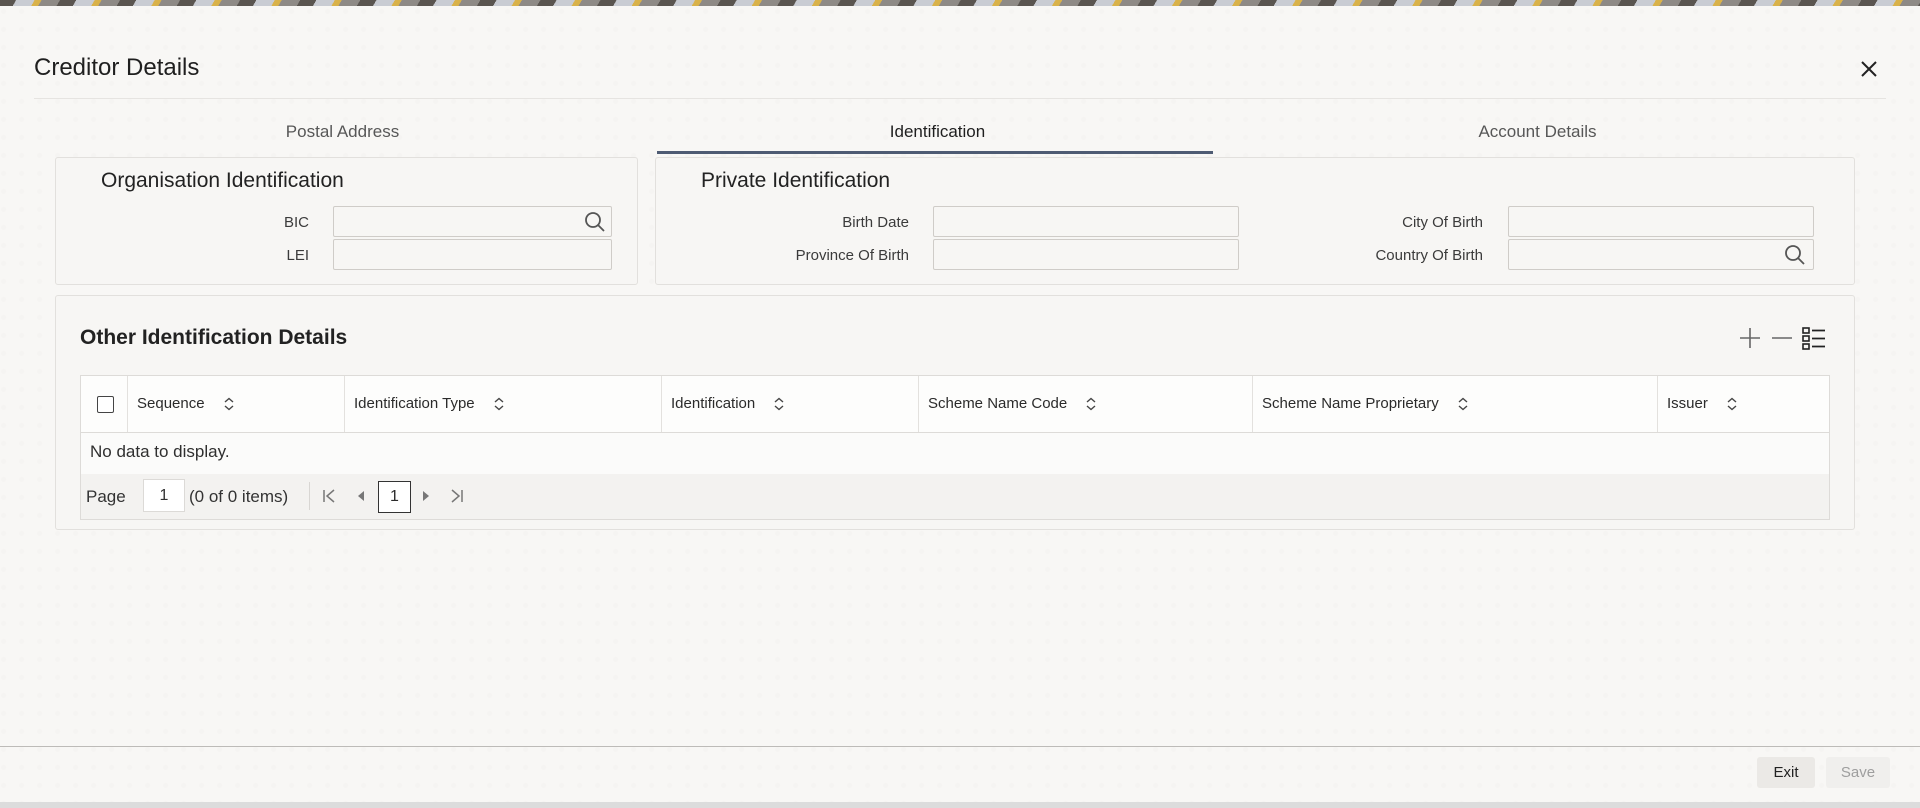  What do you see at coordinates (1661, 221) in the screenshot?
I see `city-of-birth-input` at bounding box center [1661, 221].